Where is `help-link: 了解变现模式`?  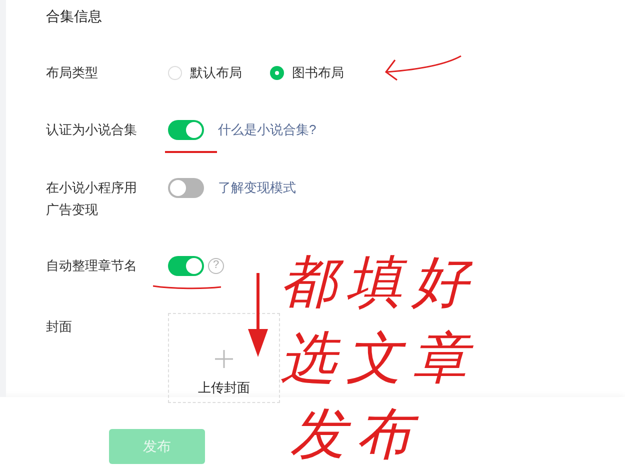 help-link: 了解变现模式 is located at coordinates (257, 188).